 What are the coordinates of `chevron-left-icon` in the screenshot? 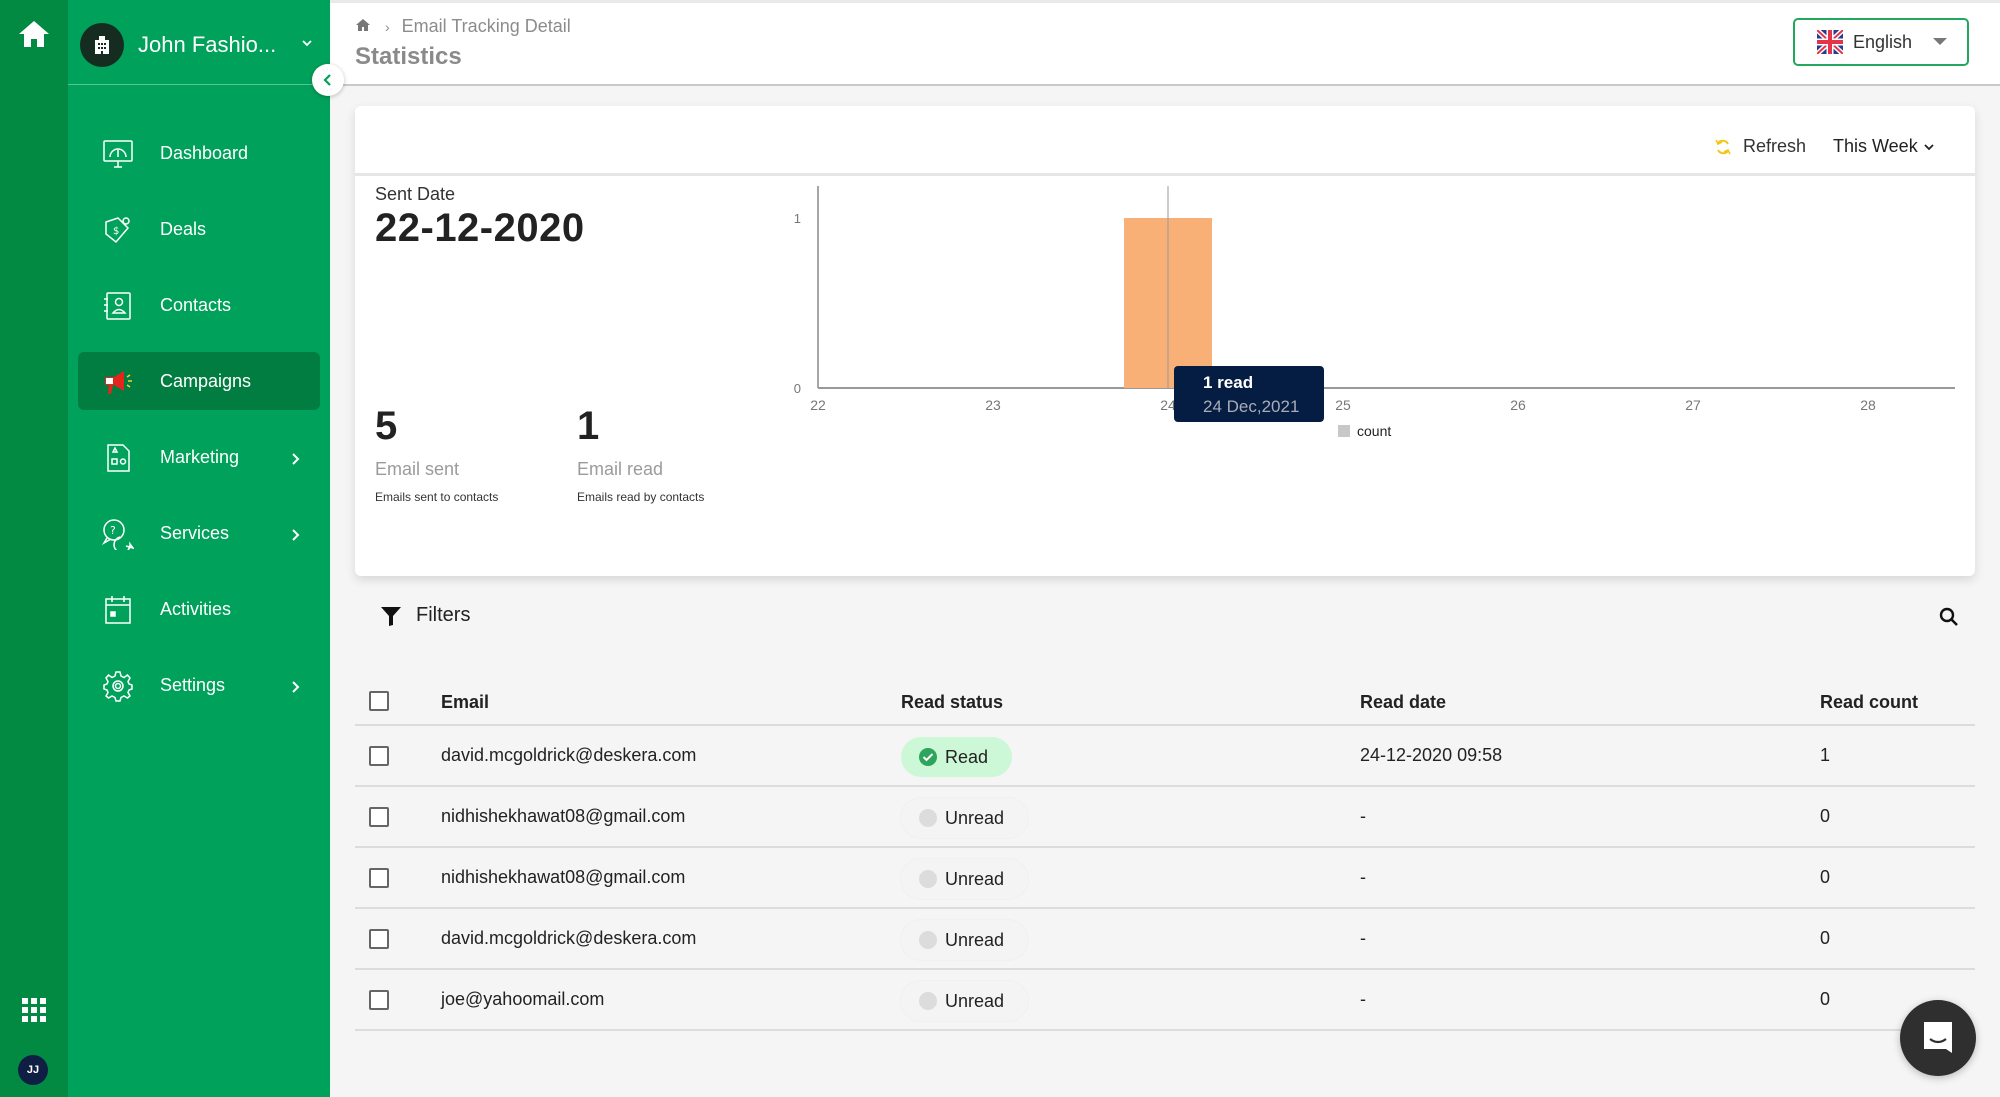 It's located at (327, 80).